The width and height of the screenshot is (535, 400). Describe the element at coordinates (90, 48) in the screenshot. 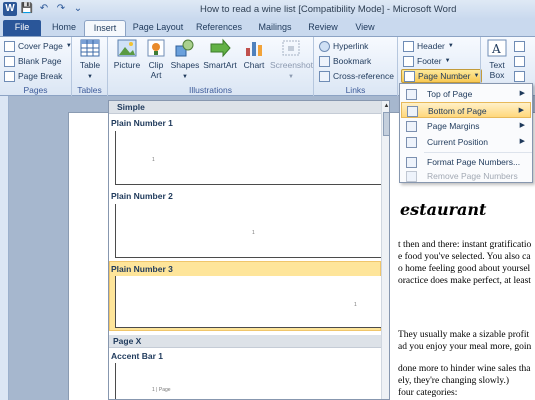

I see `table-icon` at that location.